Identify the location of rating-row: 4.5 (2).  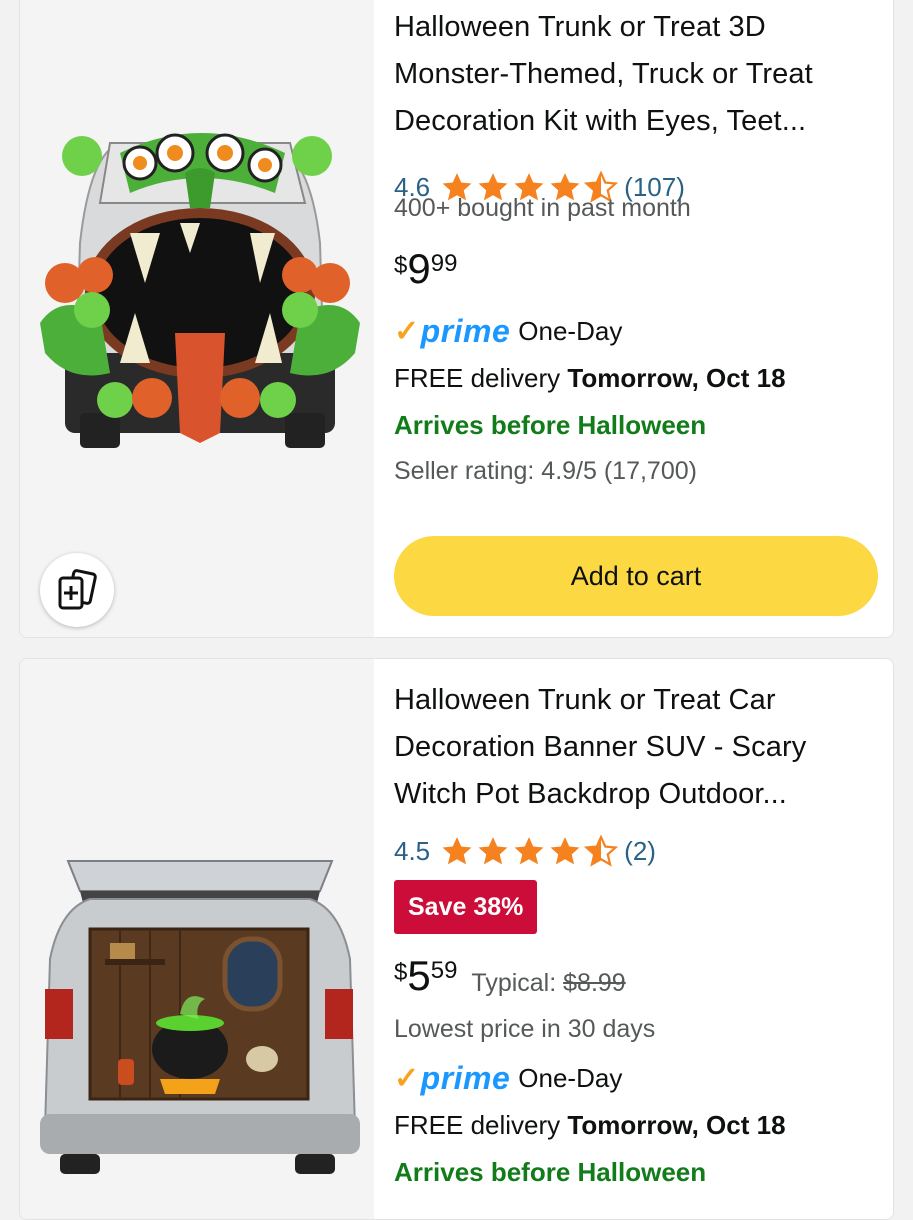
(525, 851).